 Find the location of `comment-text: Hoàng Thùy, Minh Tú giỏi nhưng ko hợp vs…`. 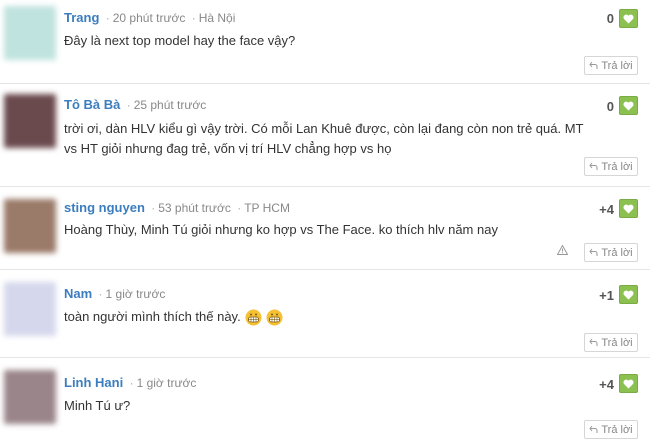

comment-text: Hoàng Thùy, Minh Tú giỏi nhưng ko hợp vs… is located at coordinates (281, 229).